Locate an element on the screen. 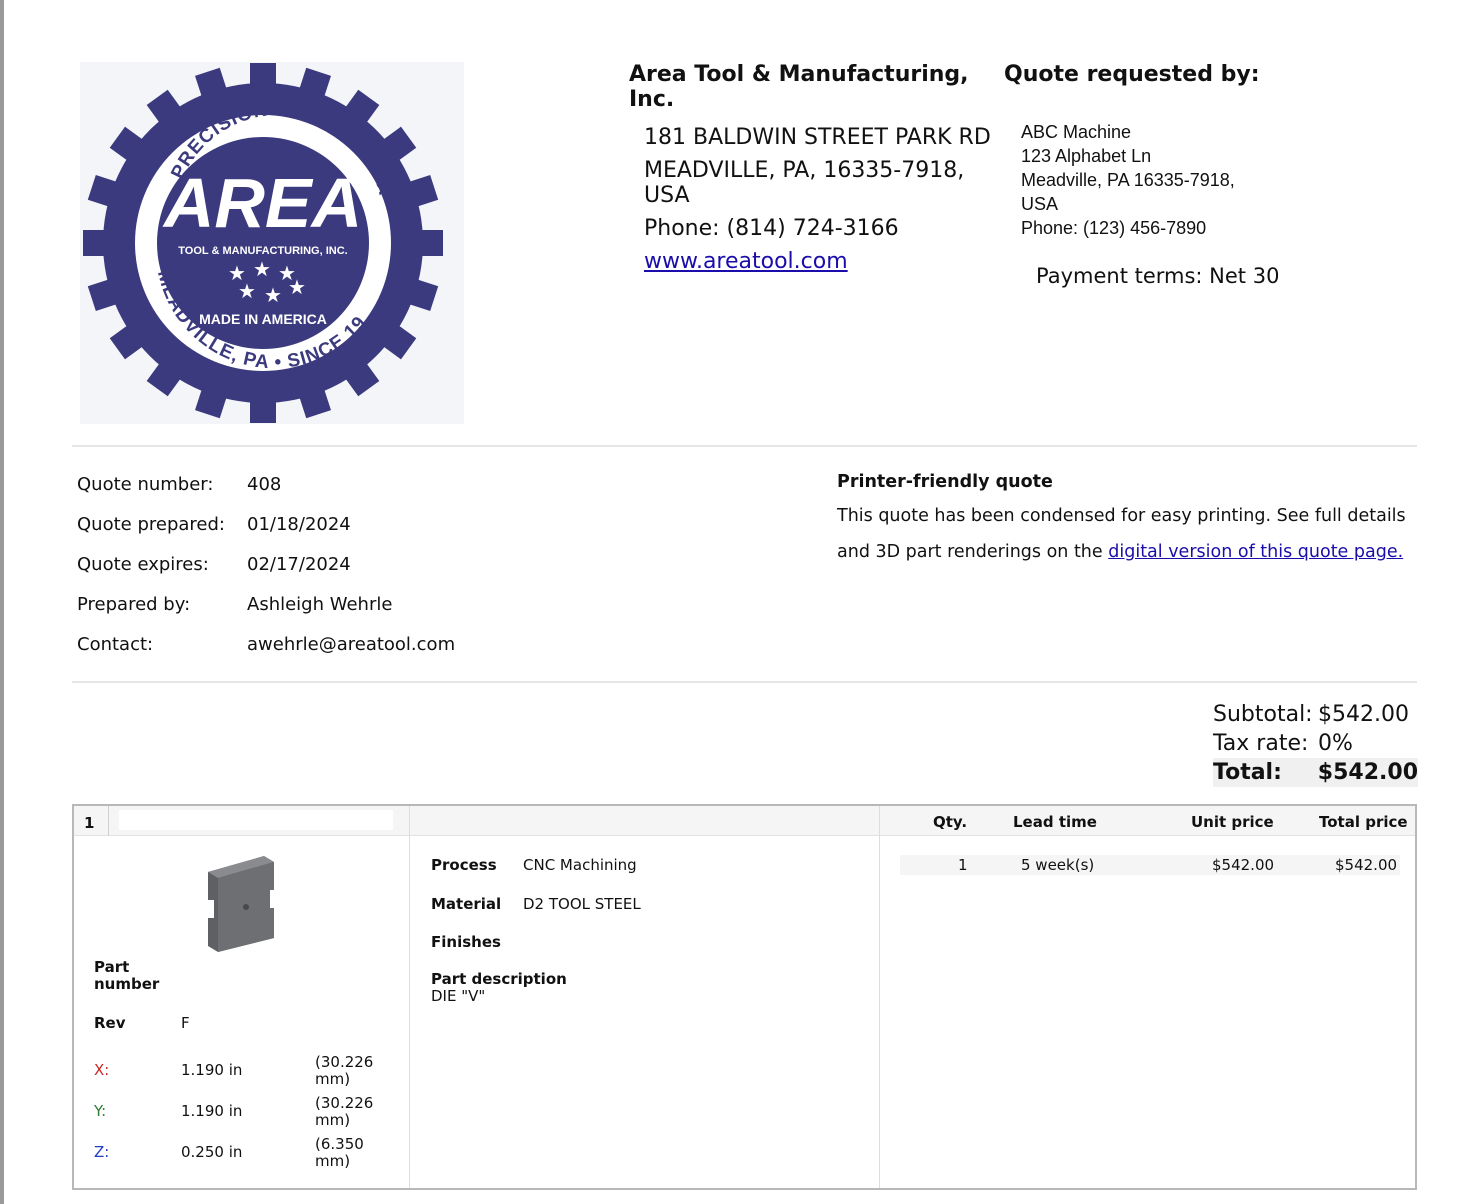  requester-name: ABC Machine is located at coordinates (1076, 132).